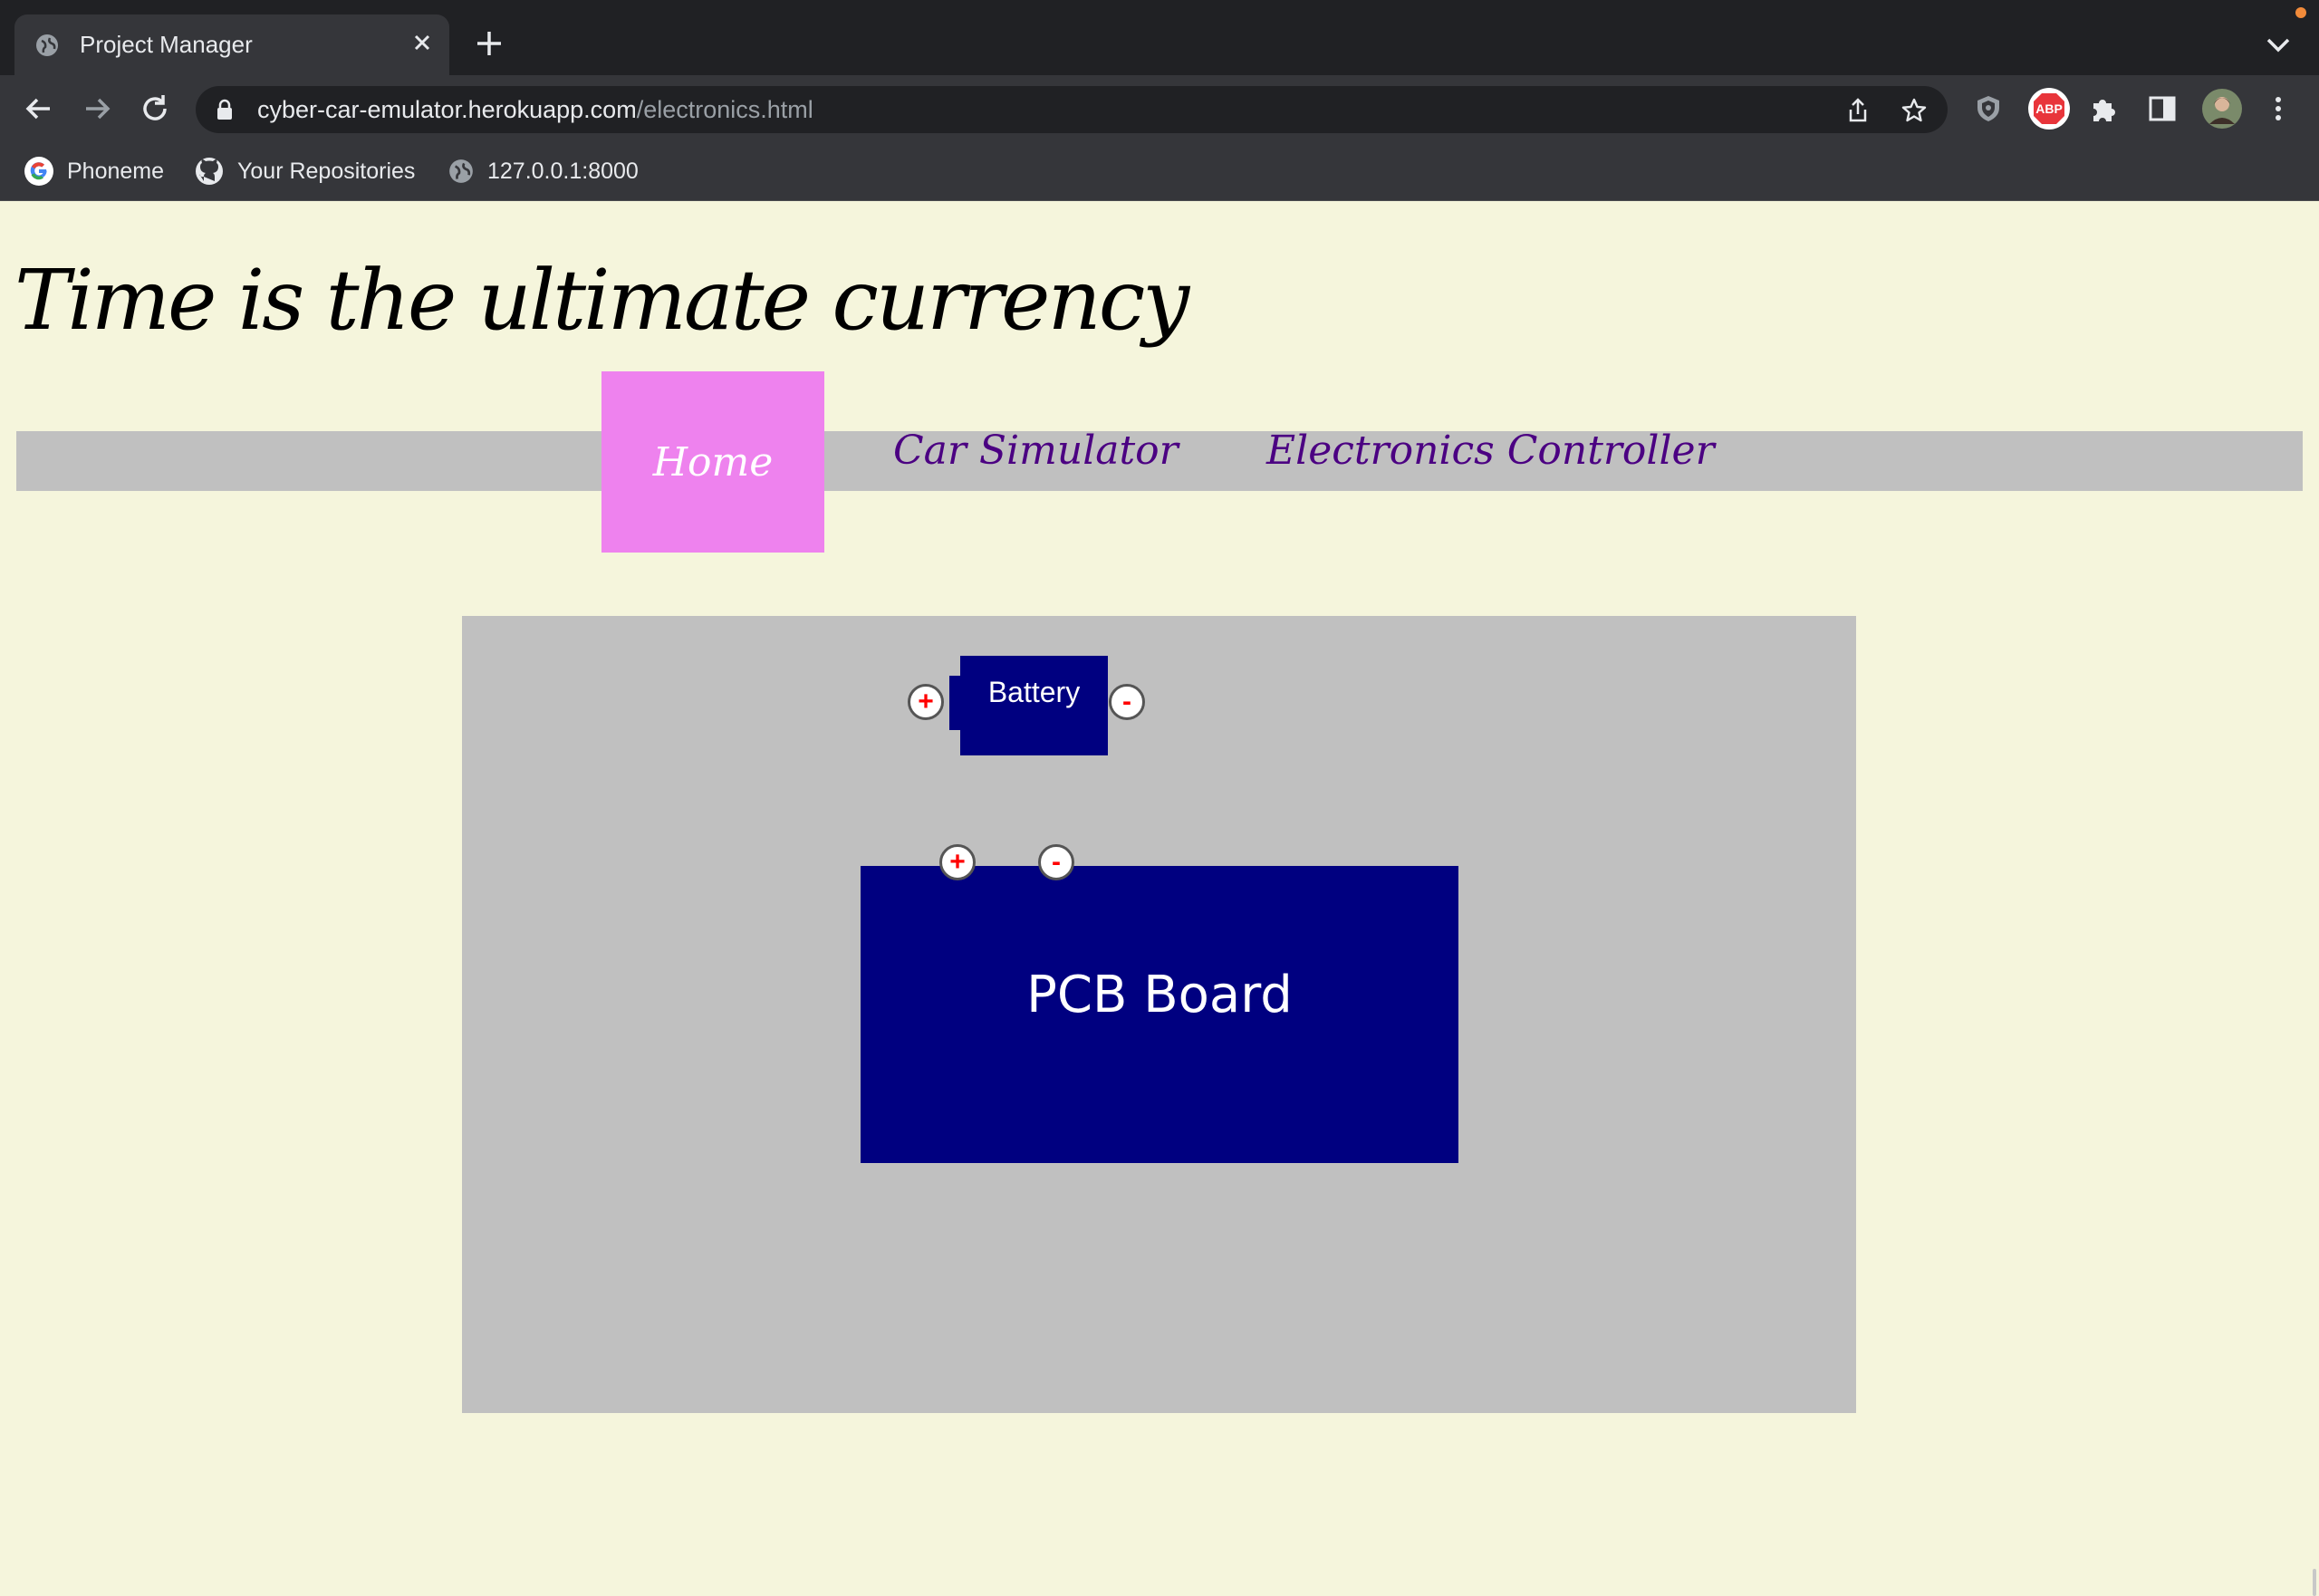  I want to click on bookmark-label: Phoneme, so click(116, 171).